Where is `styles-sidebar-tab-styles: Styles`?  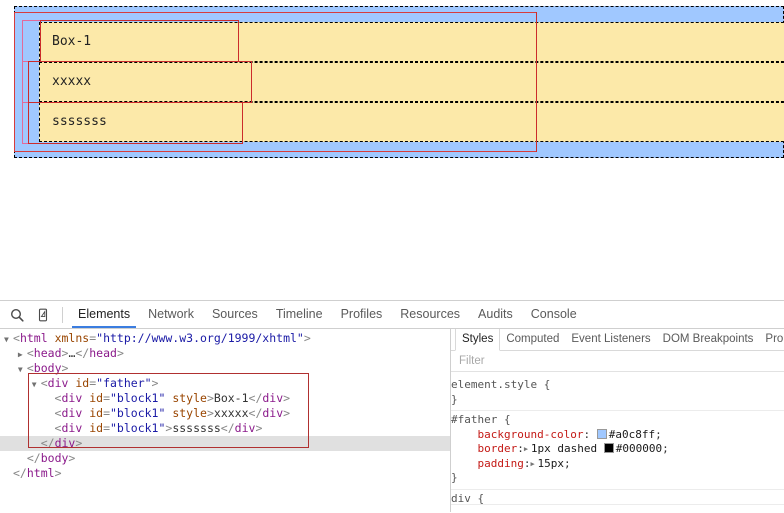 styles-sidebar-tab-styles: Styles is located at coordinates (478, 340).